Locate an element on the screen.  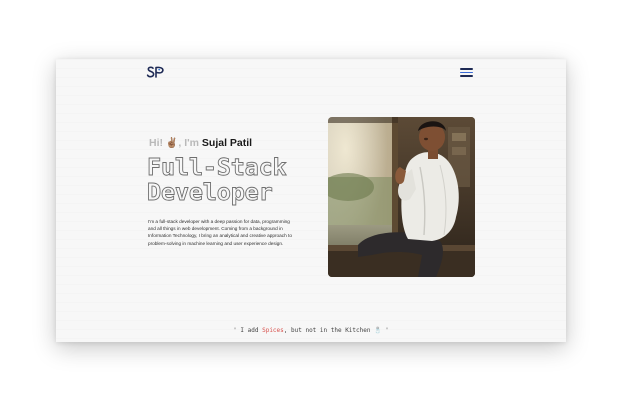
quote-open-mark: " is located at coordinates (235, 330).